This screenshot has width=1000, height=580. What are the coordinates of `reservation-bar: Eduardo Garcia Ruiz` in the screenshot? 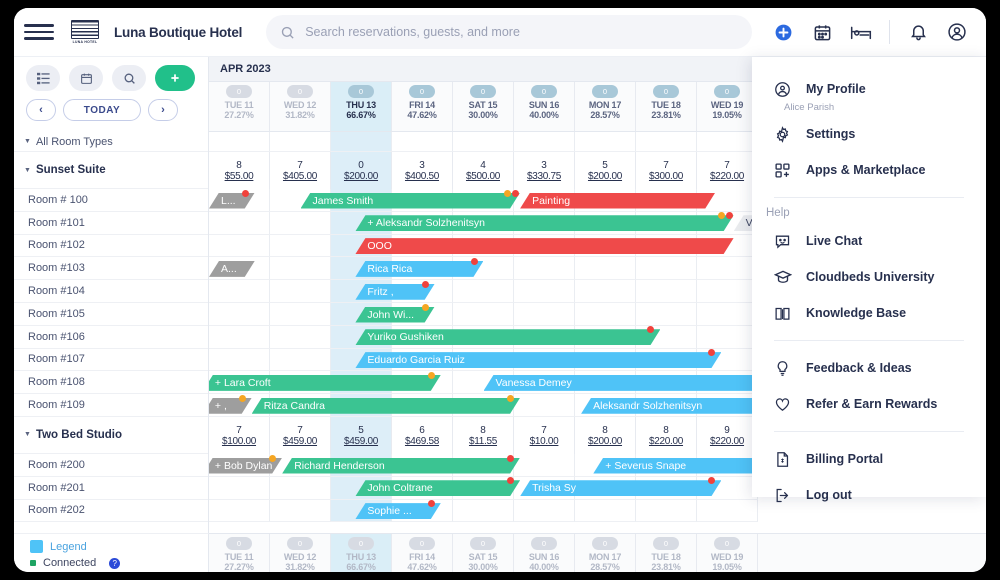 It's located at (538, 360).